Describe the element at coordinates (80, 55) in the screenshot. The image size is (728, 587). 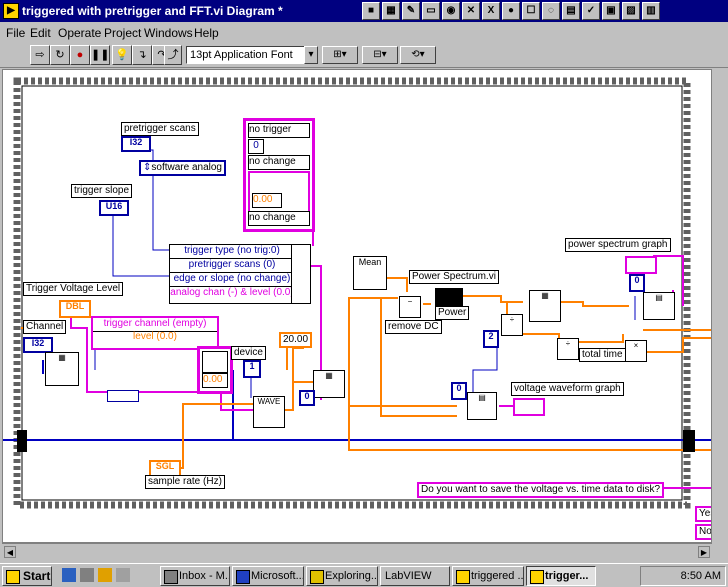
I see `abort-icon: ●` at that location.